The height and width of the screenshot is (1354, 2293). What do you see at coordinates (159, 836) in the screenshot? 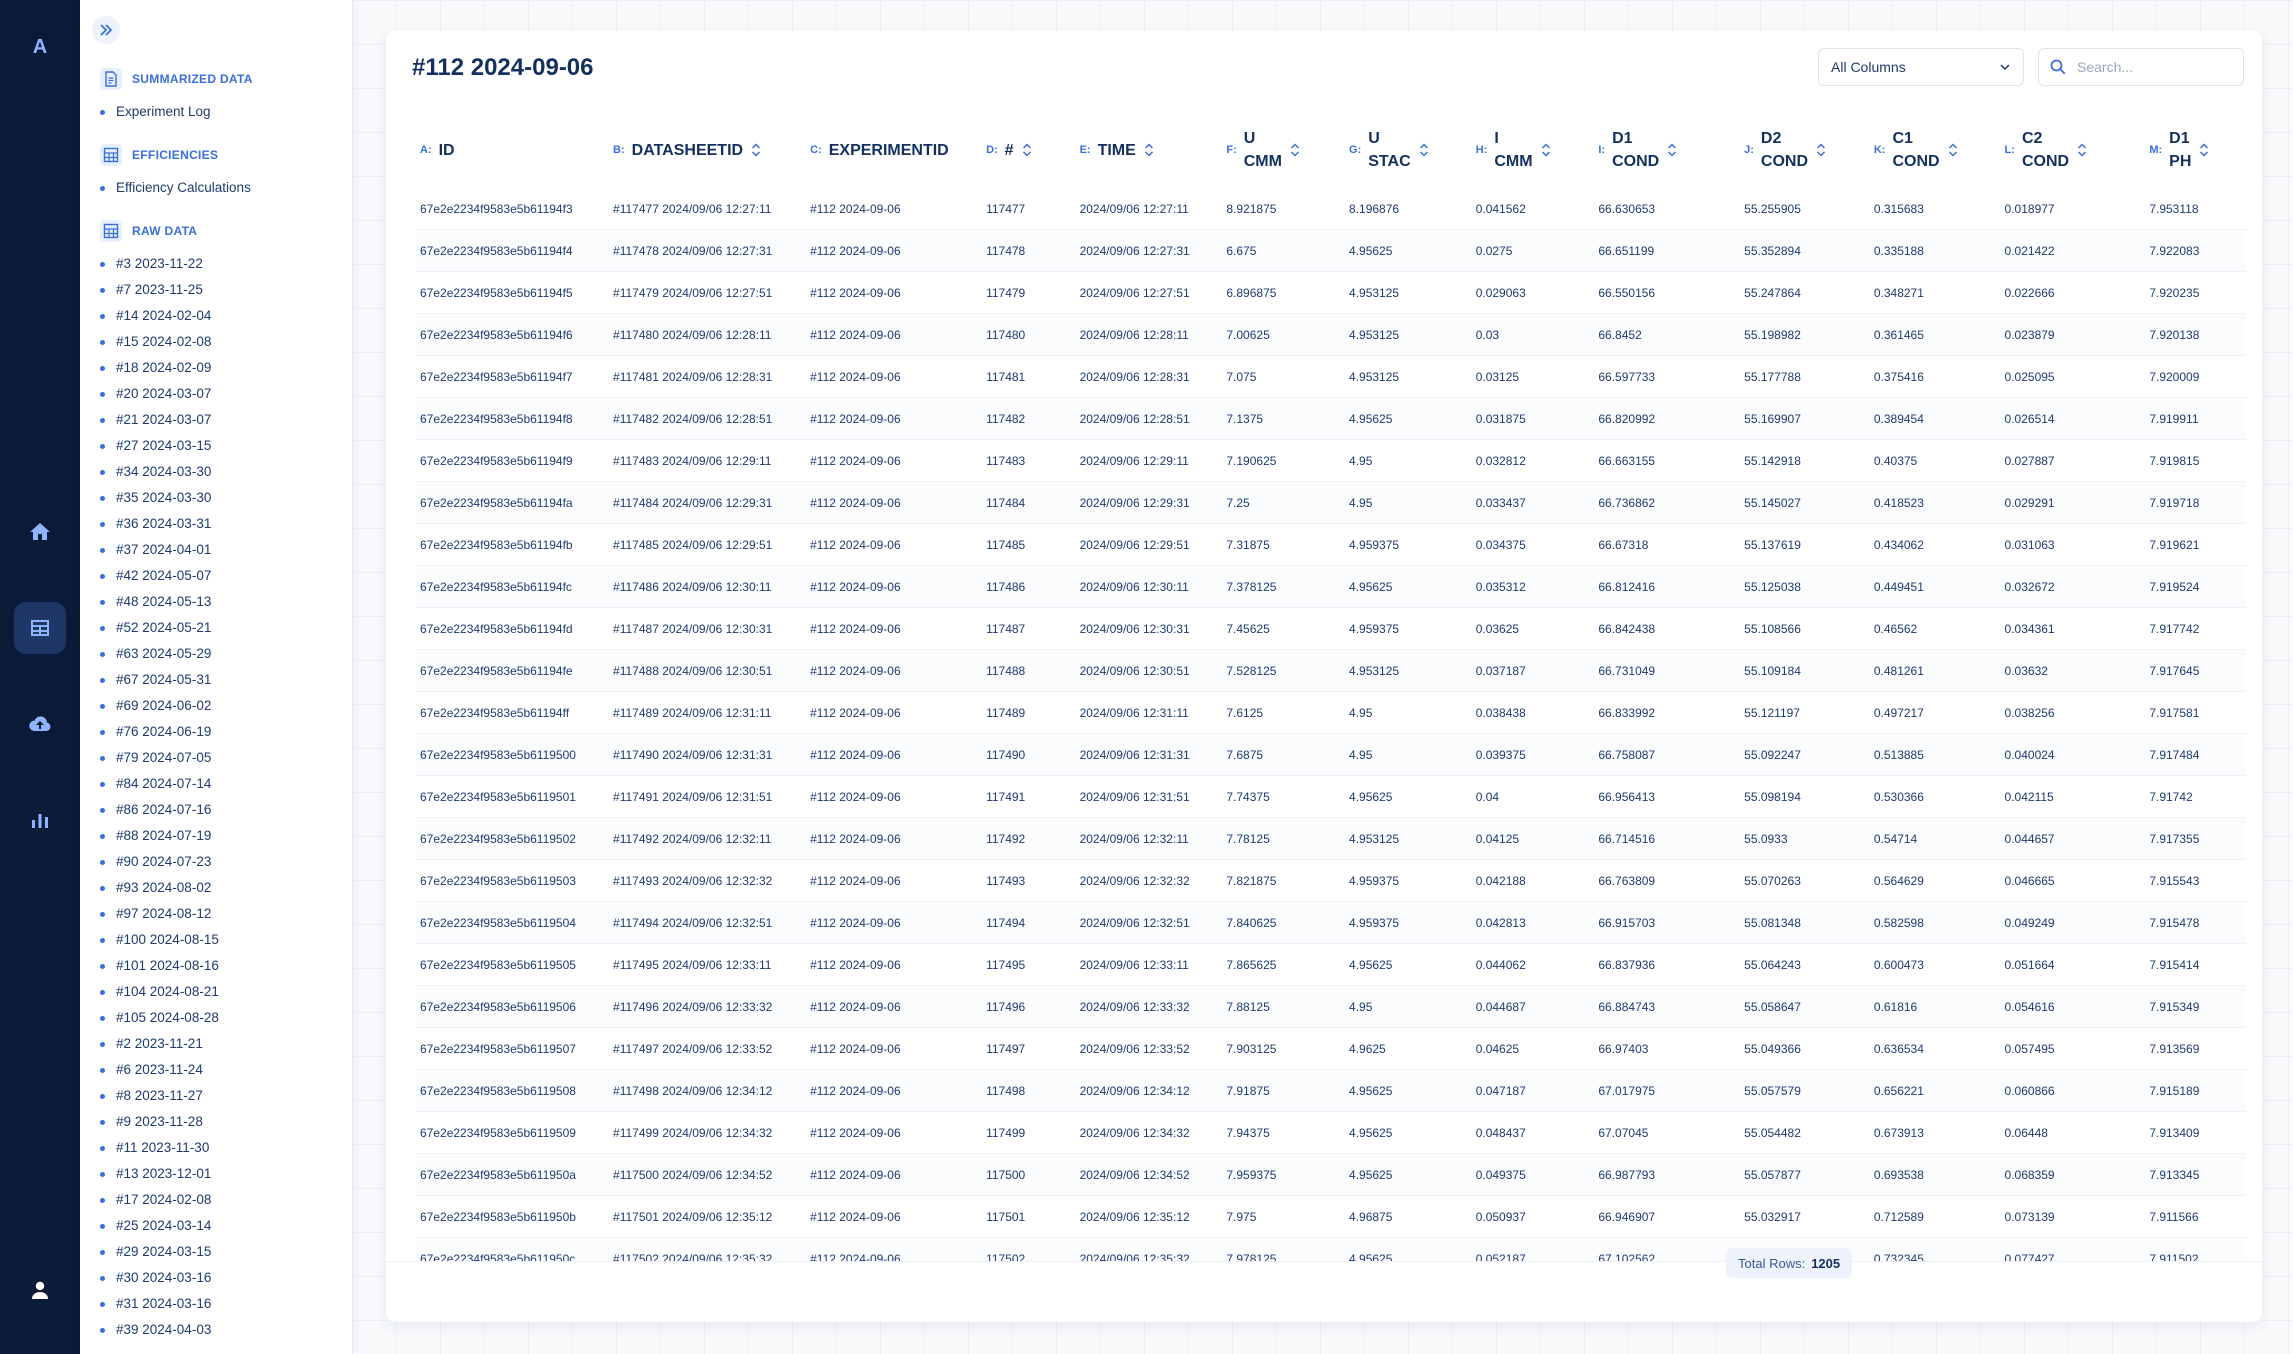
I see `sidebar-item: #88 2024-07-19` at bounding box center [159, 836].